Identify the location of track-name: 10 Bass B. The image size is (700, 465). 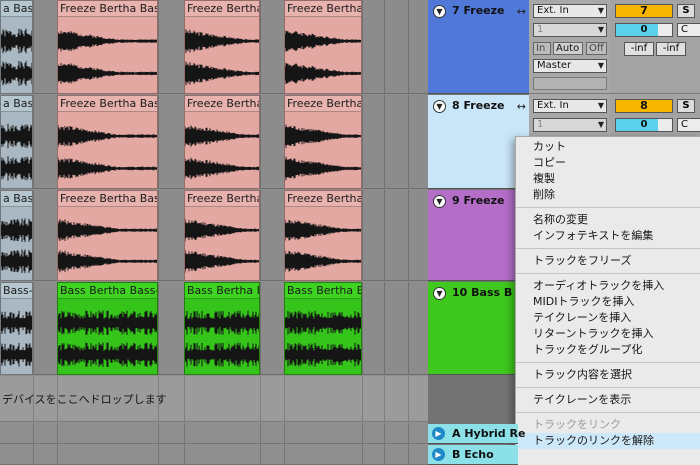
(482, 292).